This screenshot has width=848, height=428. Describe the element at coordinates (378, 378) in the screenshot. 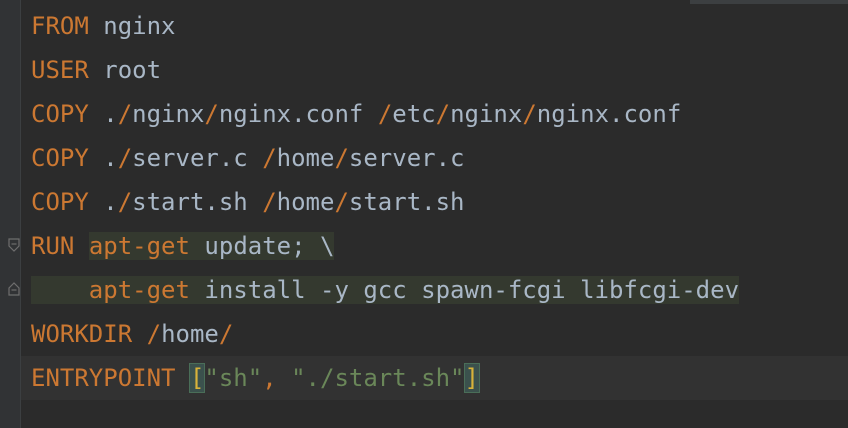

I see `string-token: "./start.sh"` at that location.